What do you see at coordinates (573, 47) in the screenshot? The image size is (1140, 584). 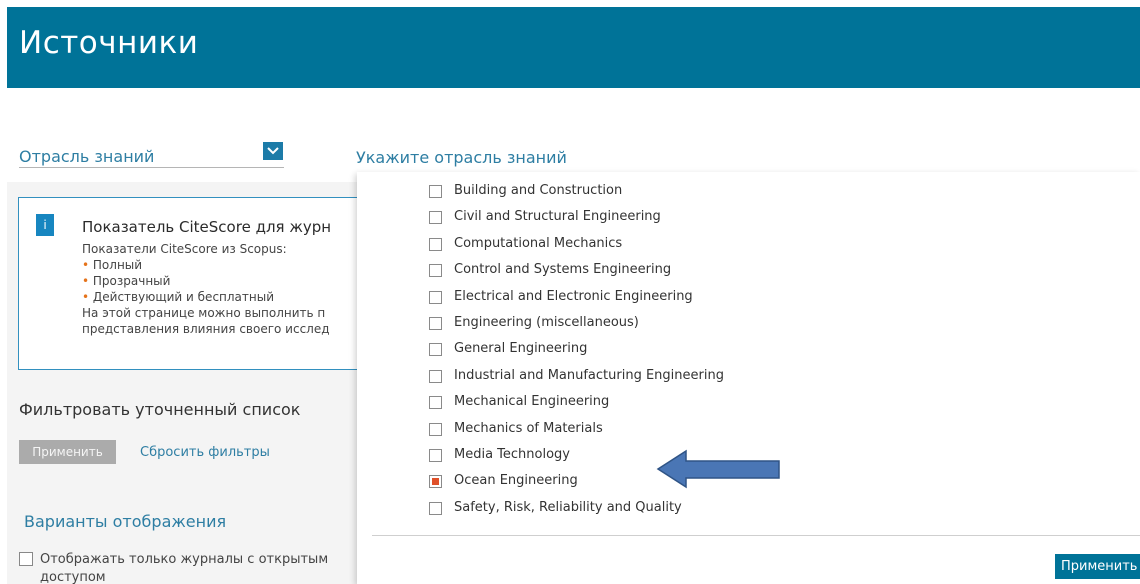 I see `page-header: Источники` at bounding box center [573, 47].